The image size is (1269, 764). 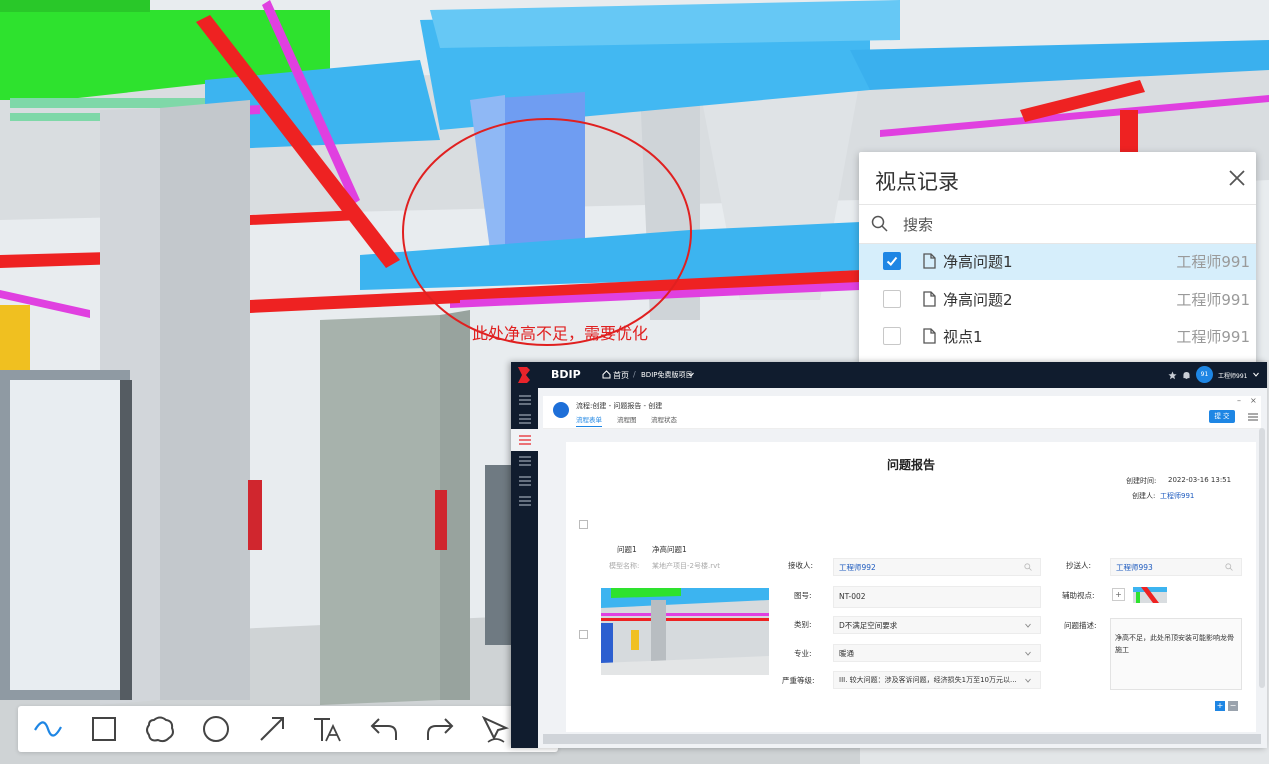 I want to click on curve-icon, so click(x=48, y=729).